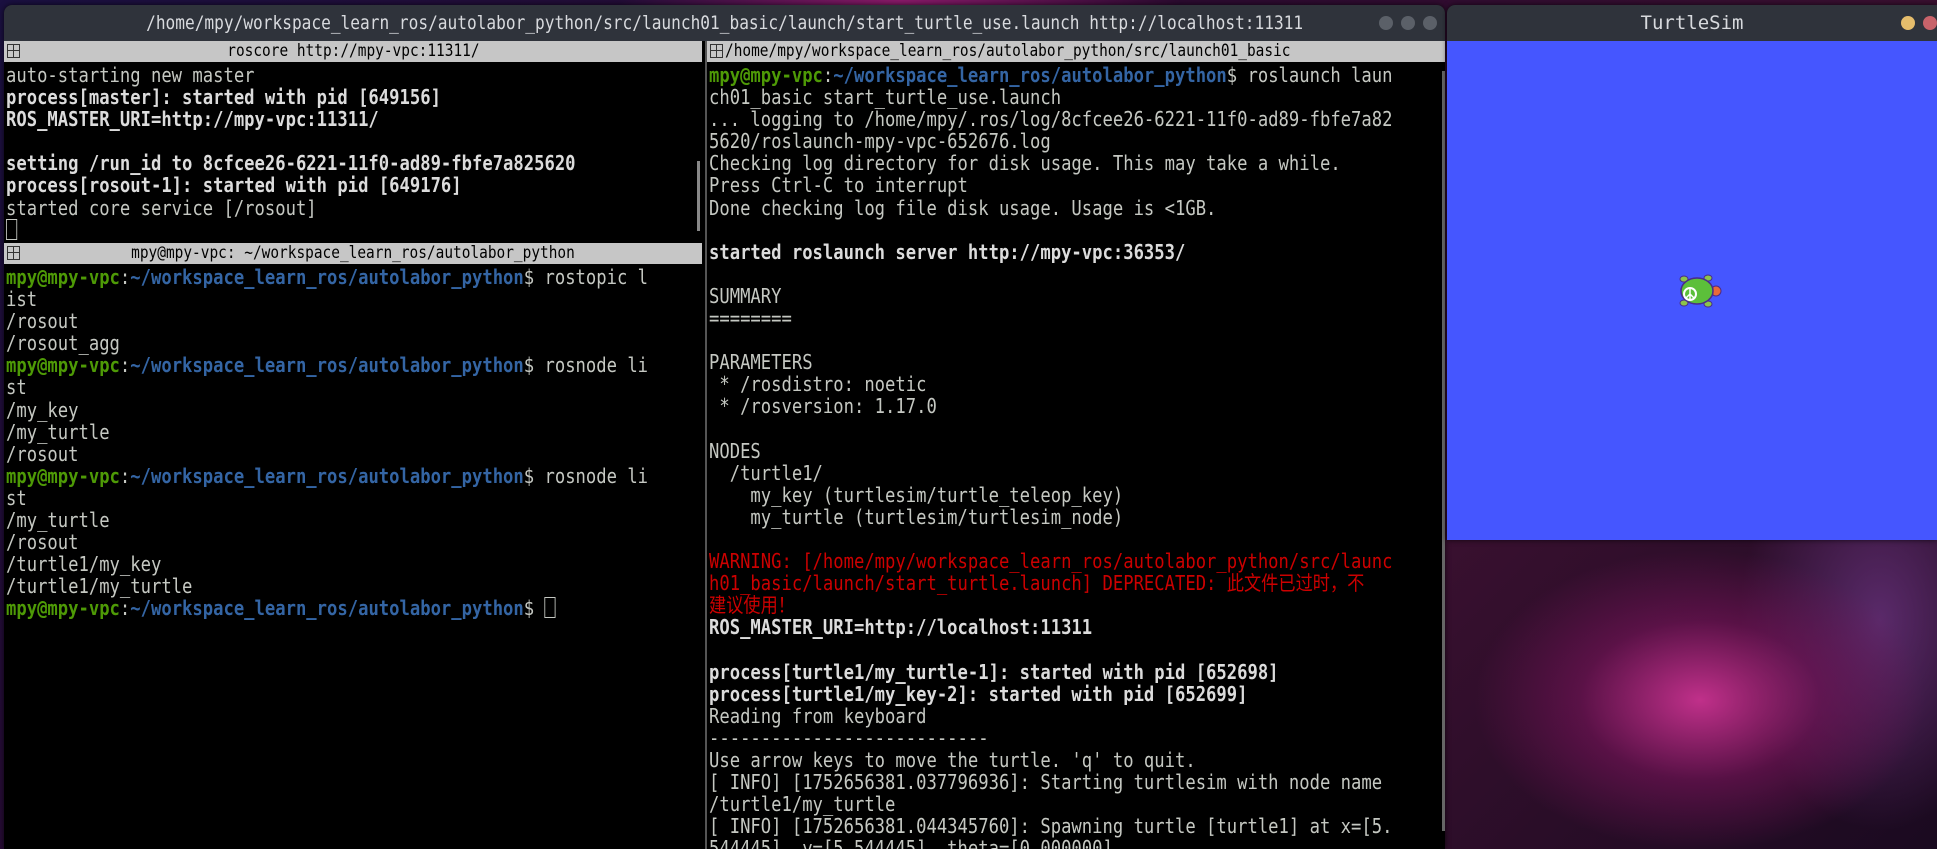 This screenshot has height=849, width=1937. I want to click on pane-title: roscore http://mpy-vpc:11311/, so click(353, 51).